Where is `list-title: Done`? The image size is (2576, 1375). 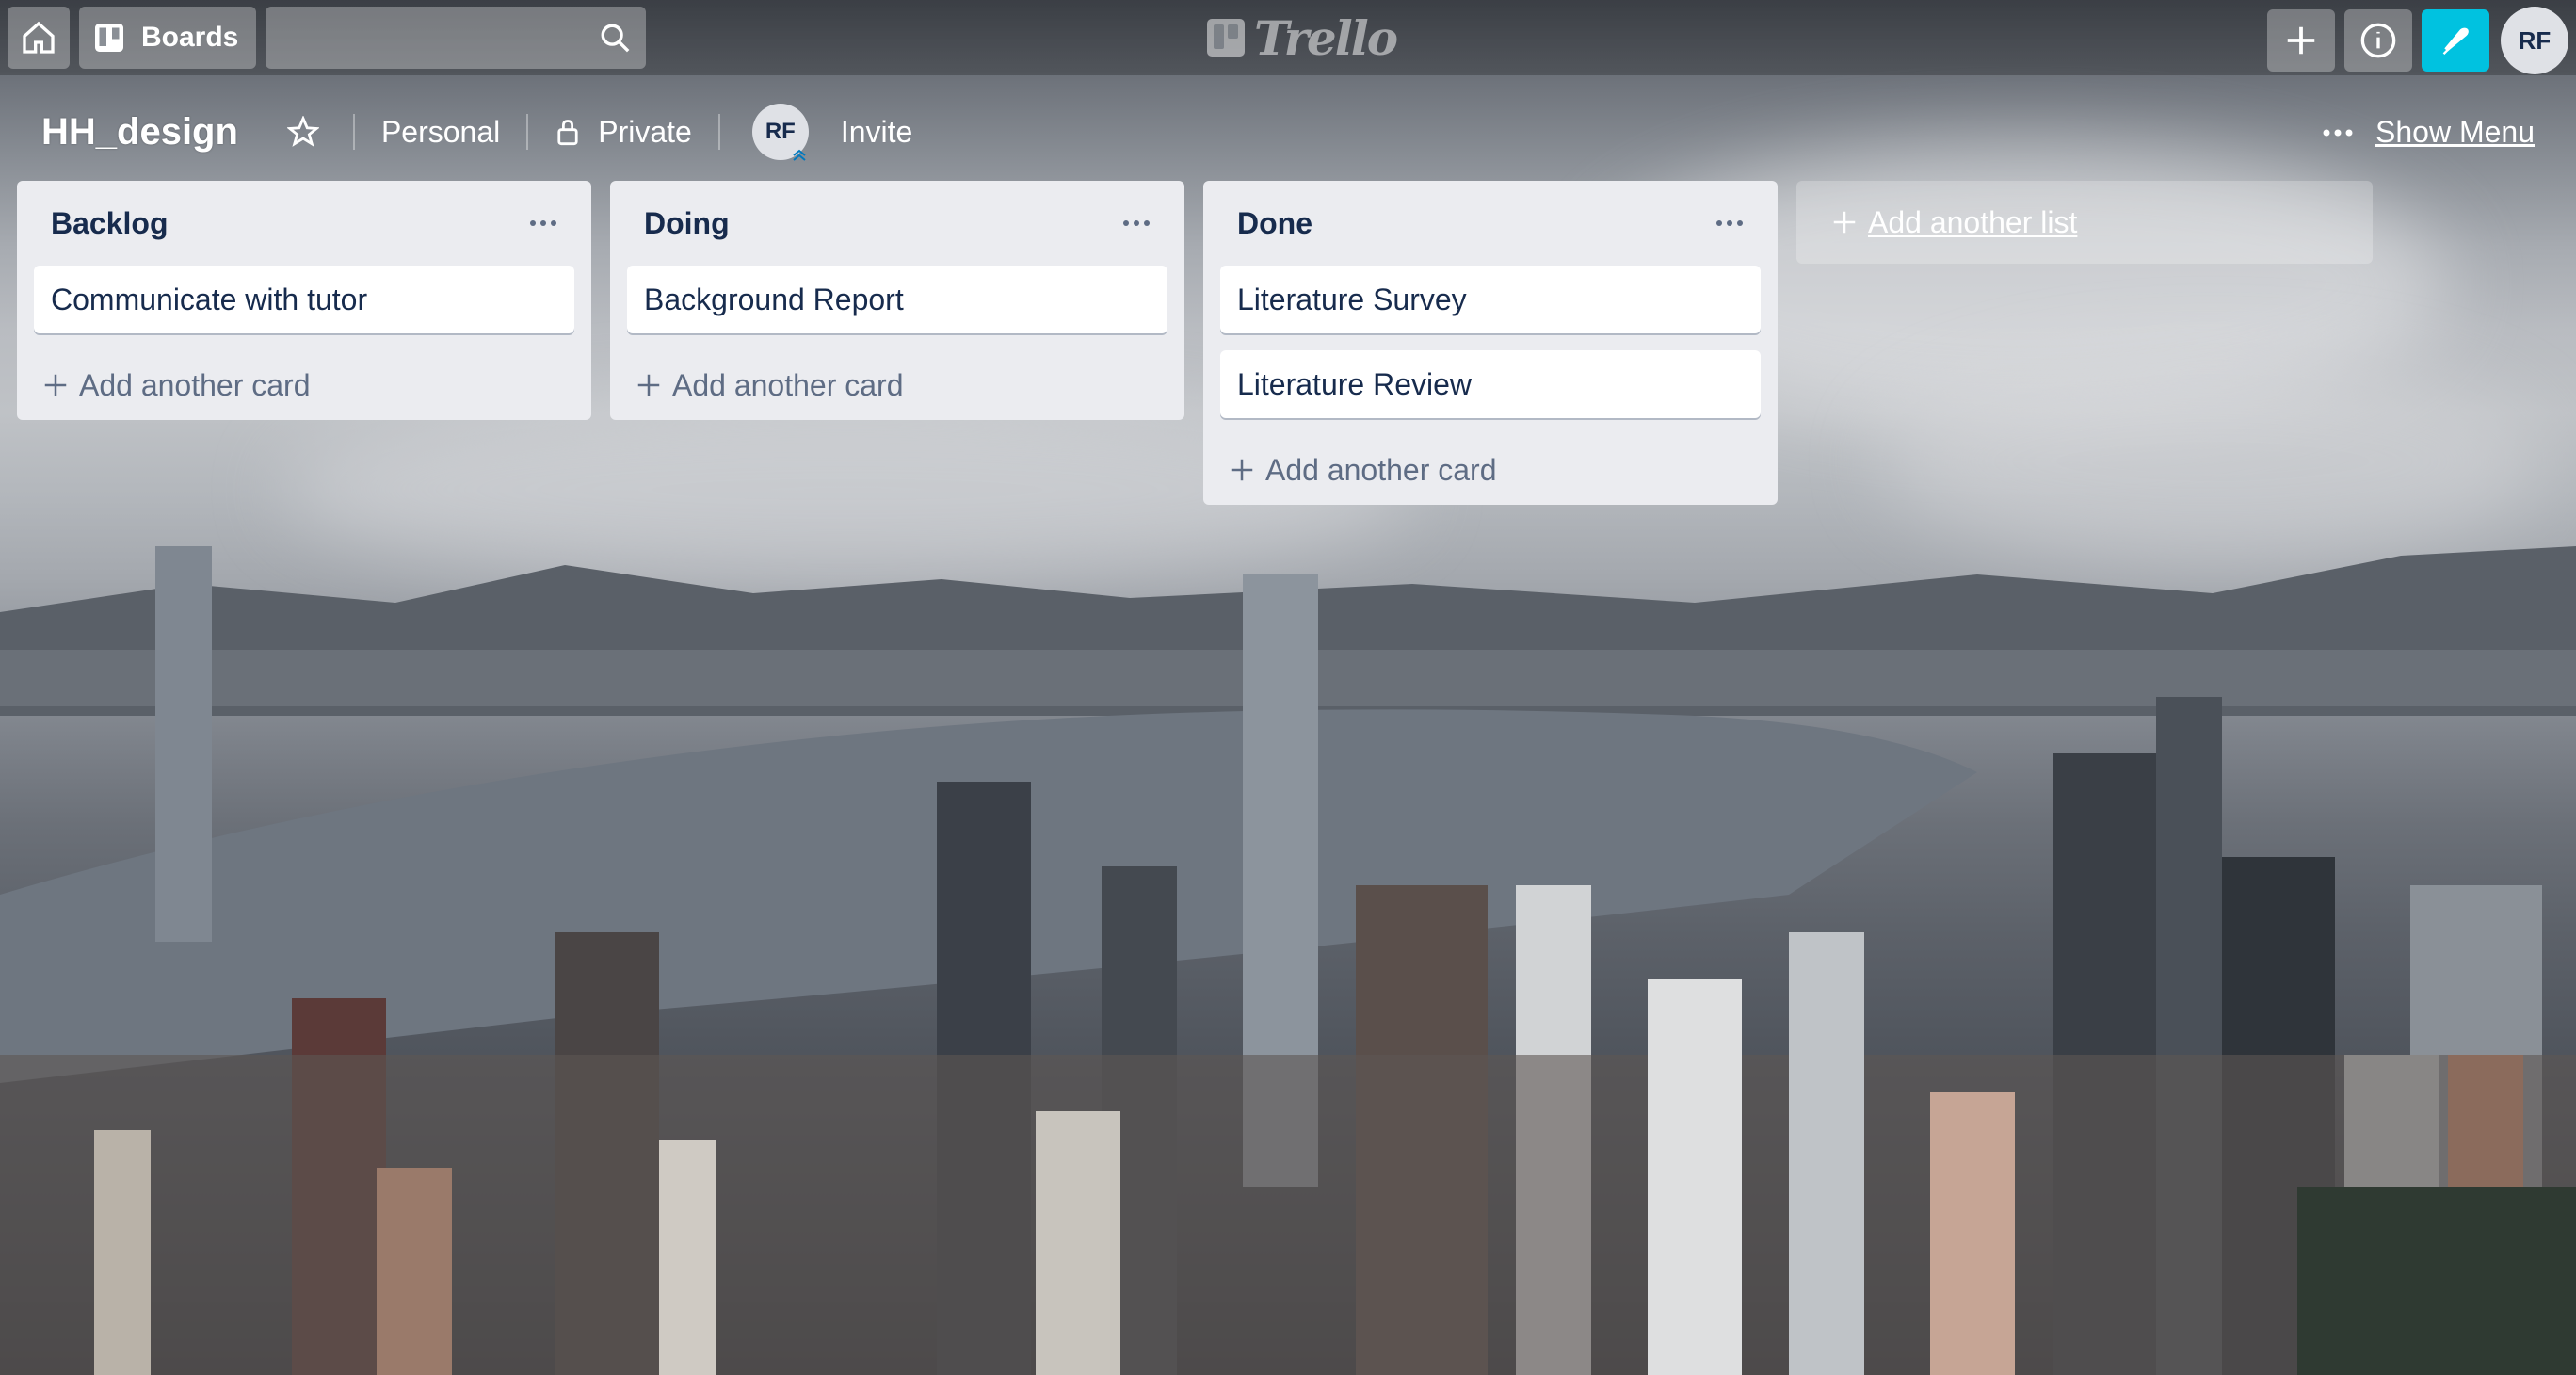 list-title: Done is located at coordinates (1274, 223).